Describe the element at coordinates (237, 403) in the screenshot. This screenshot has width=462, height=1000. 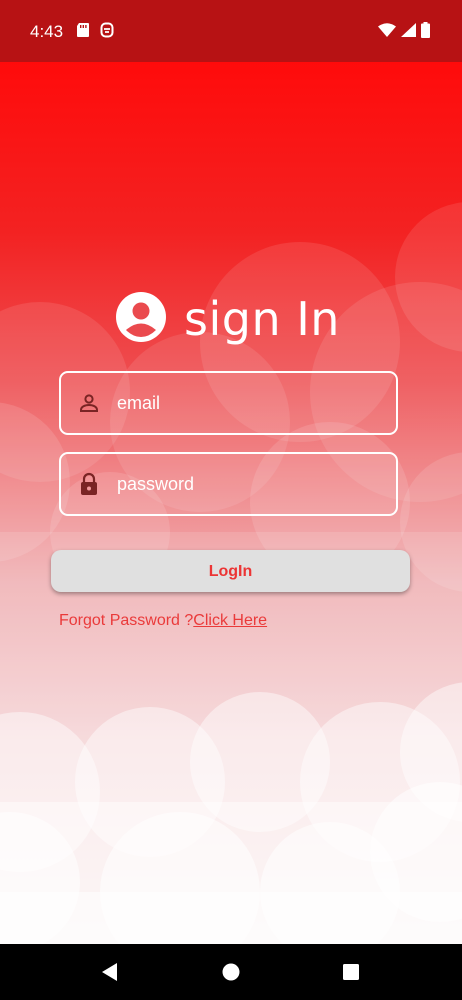
I see `email-input` at that location.